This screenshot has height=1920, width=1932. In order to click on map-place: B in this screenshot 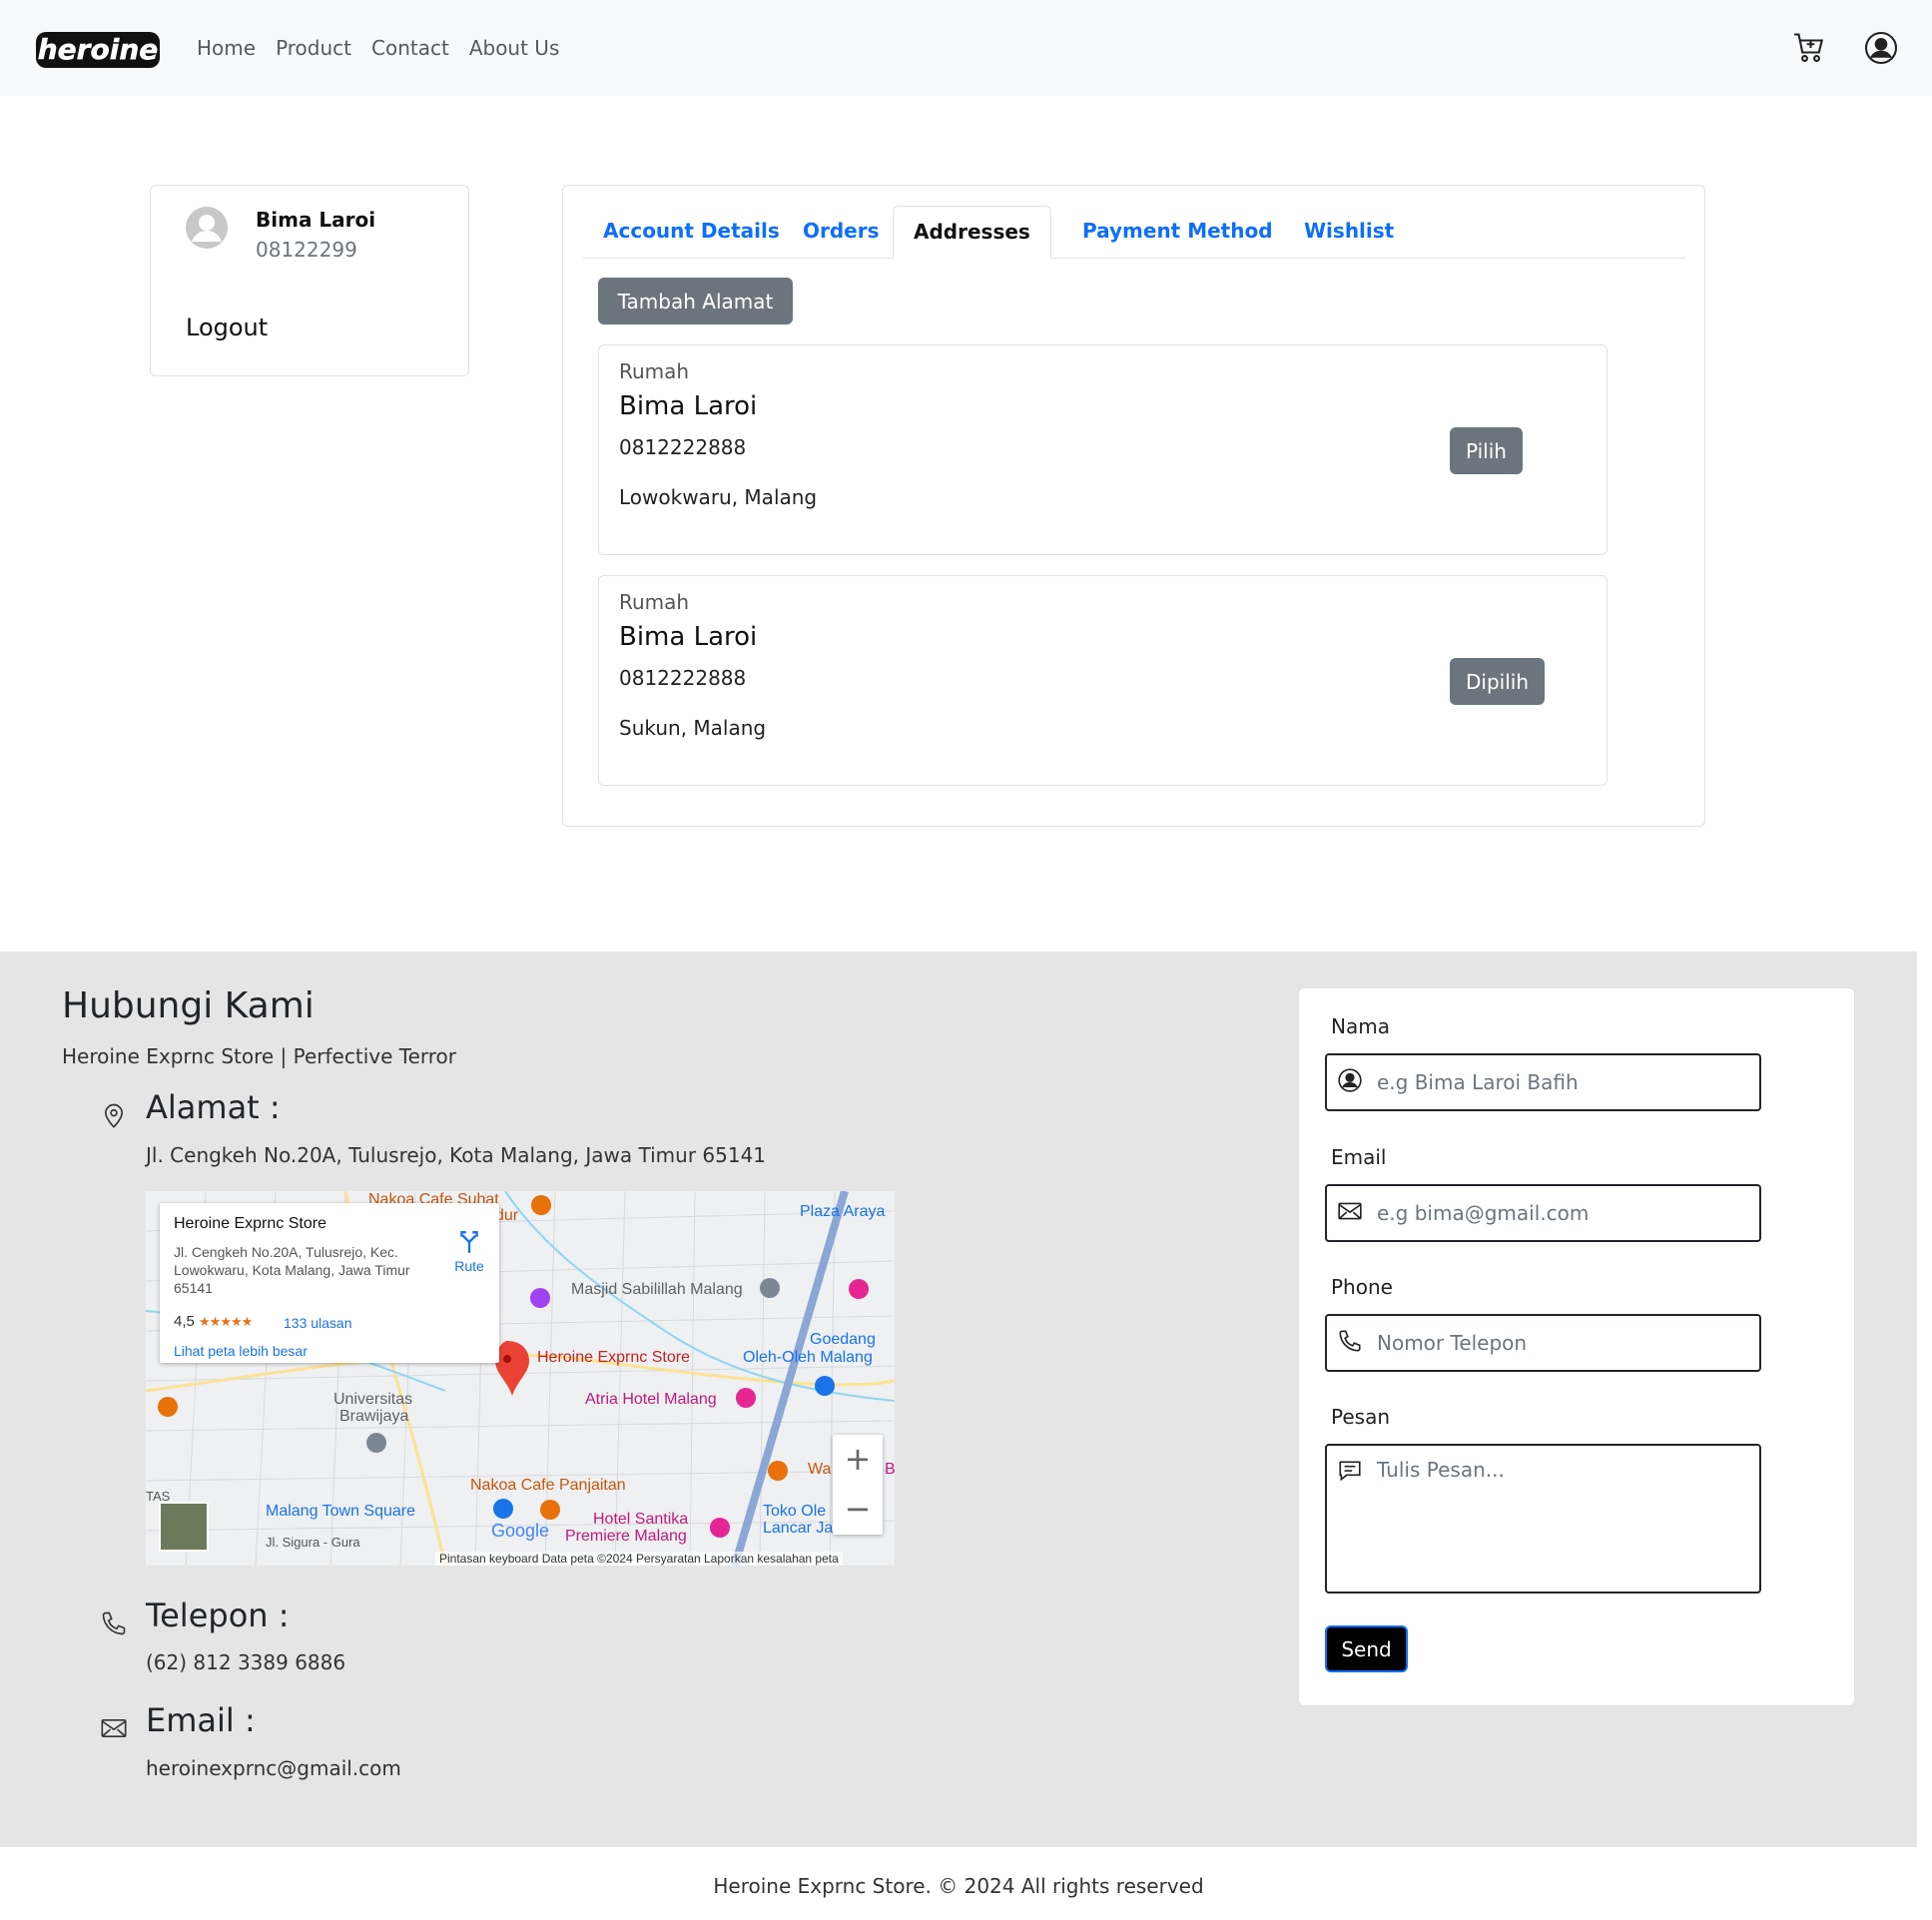, I will do `click(890, 1469)`.